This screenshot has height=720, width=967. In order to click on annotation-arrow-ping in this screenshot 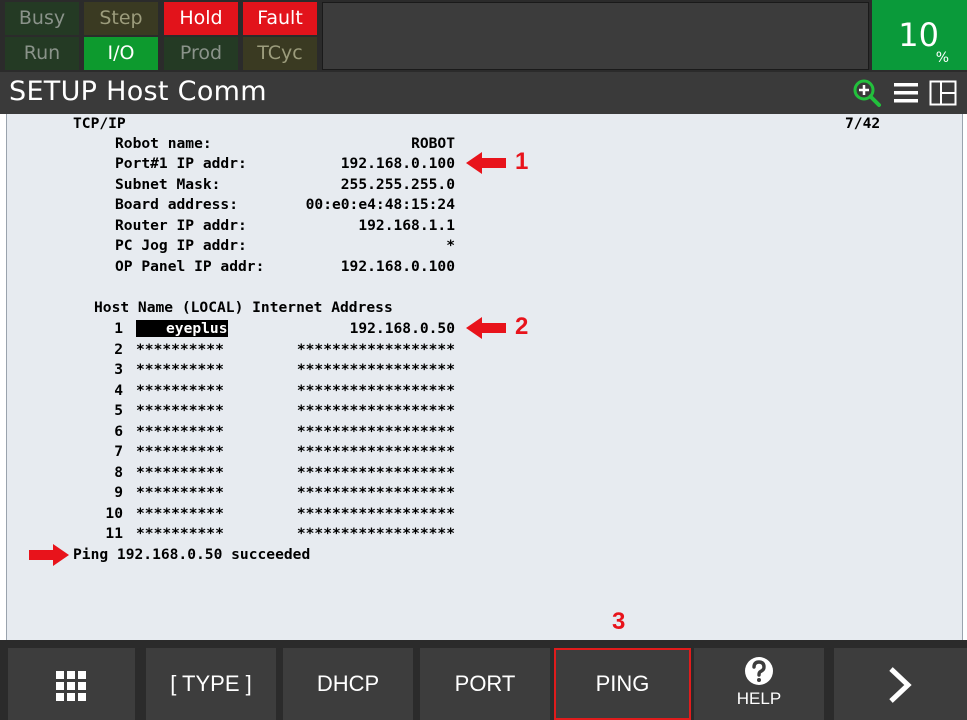, I will do `click(49, 555)`.